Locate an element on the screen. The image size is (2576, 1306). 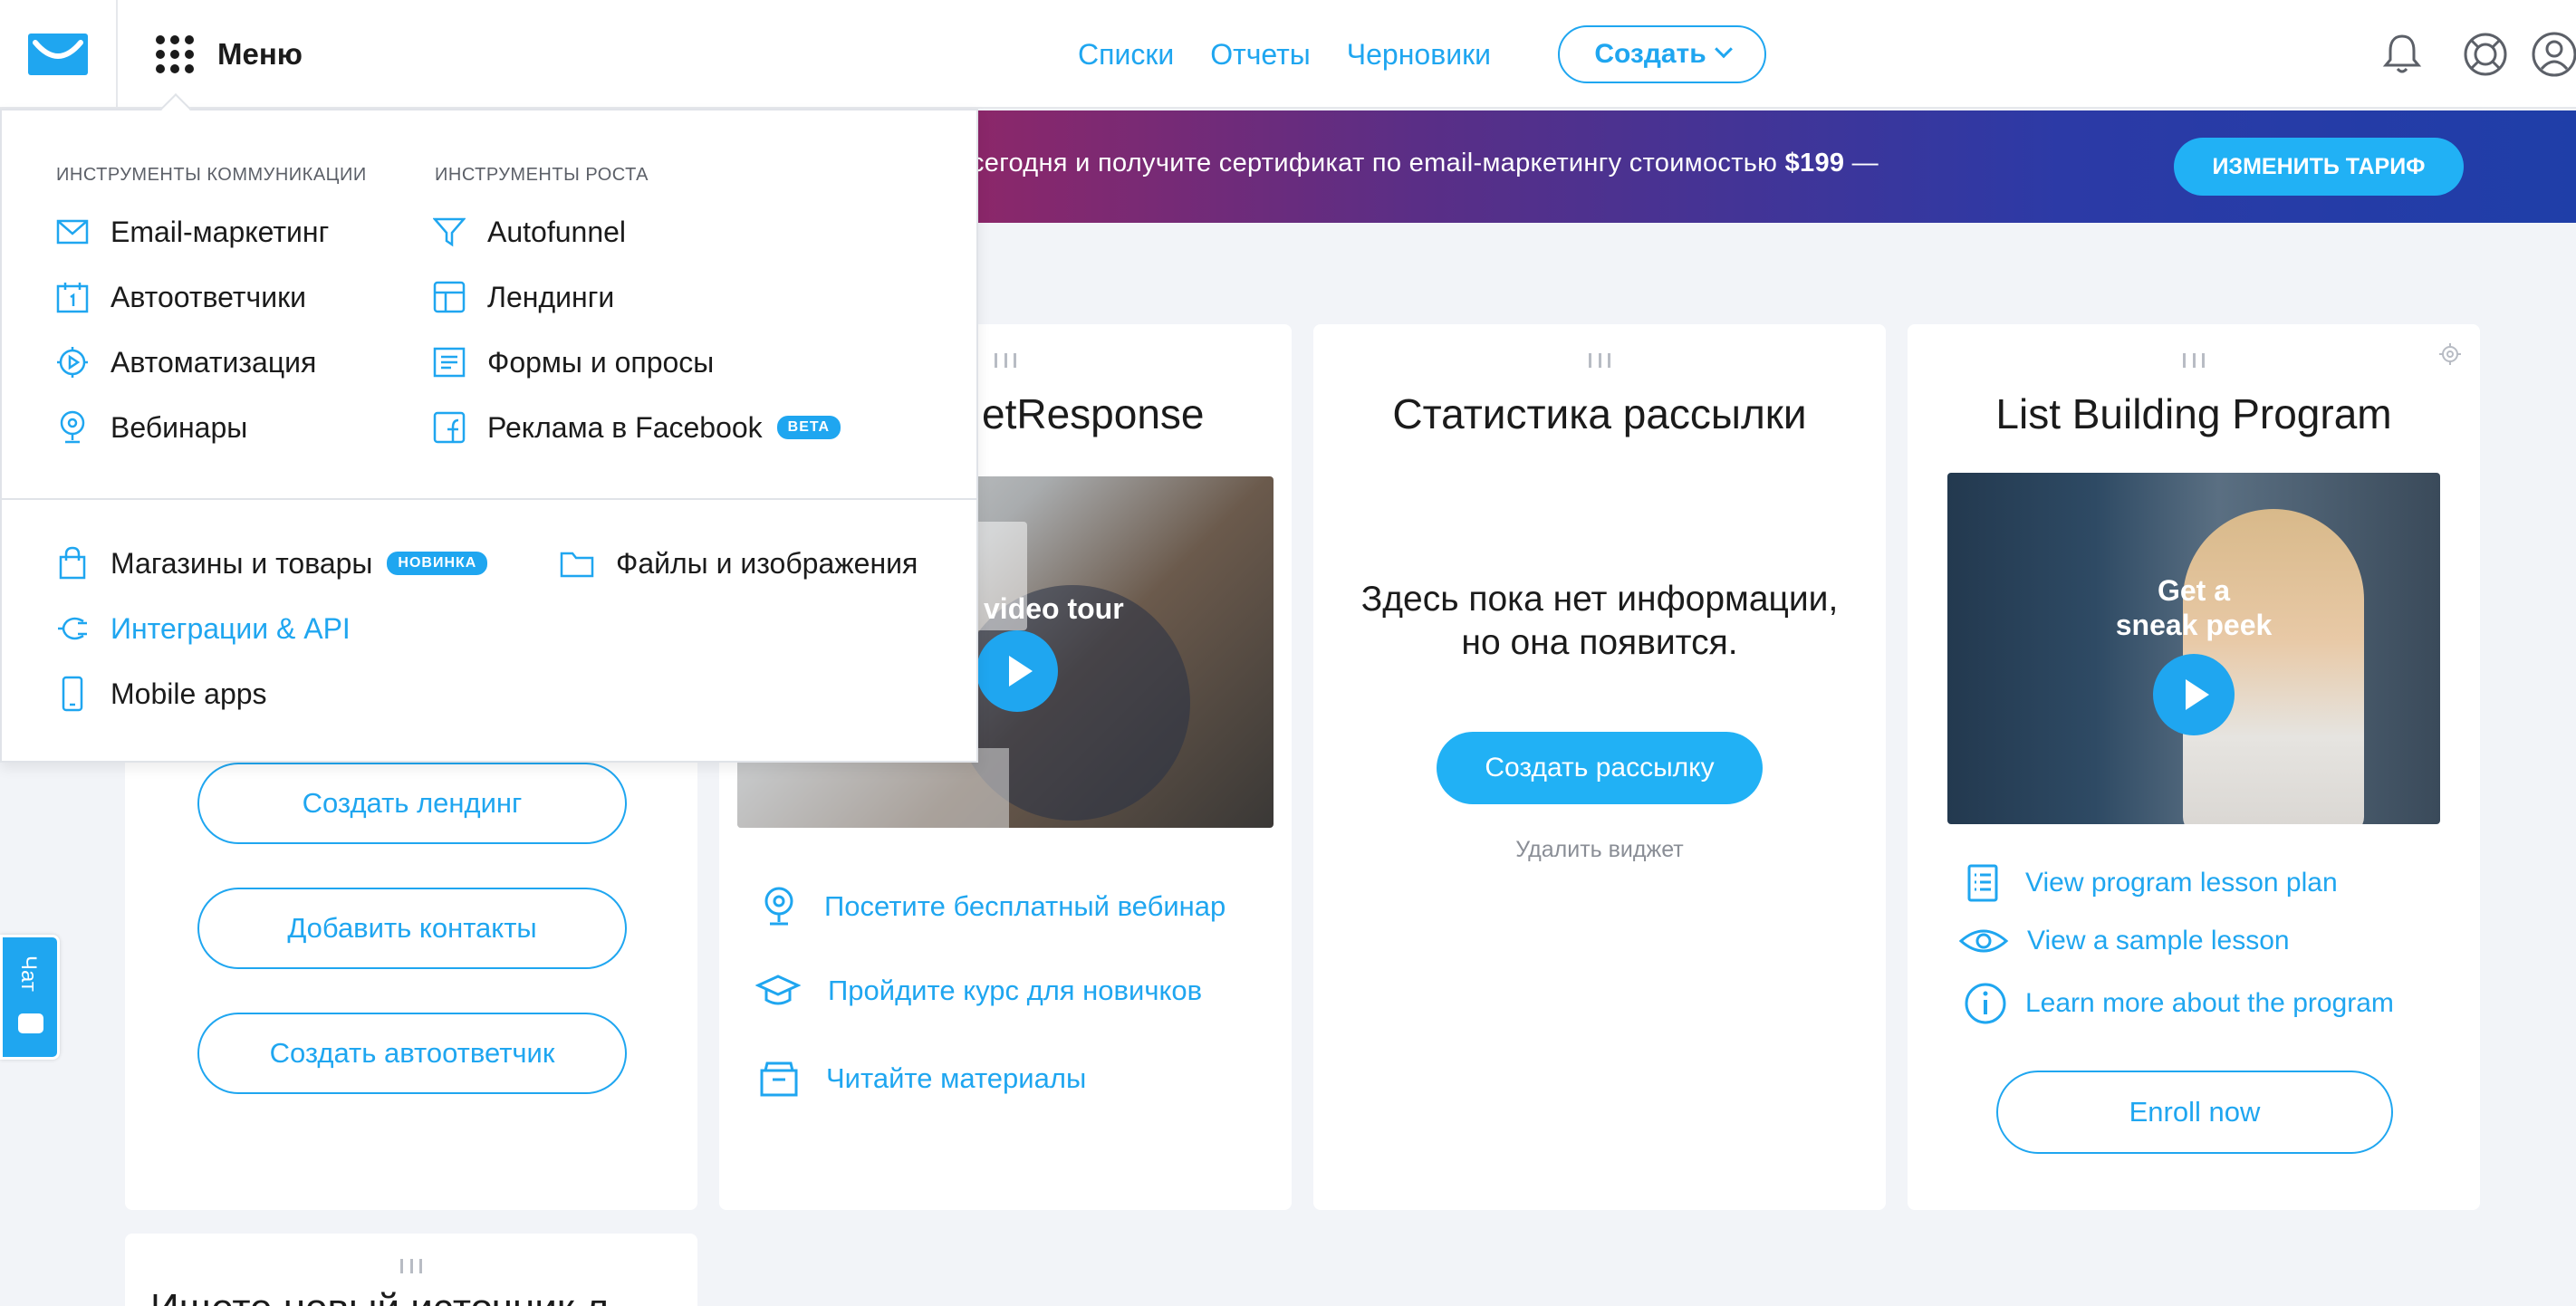
communication-tools-heading: ИНСТРУМЕНТЫ КОММУНИКАЦИИ is located at coordinates (211, 175).